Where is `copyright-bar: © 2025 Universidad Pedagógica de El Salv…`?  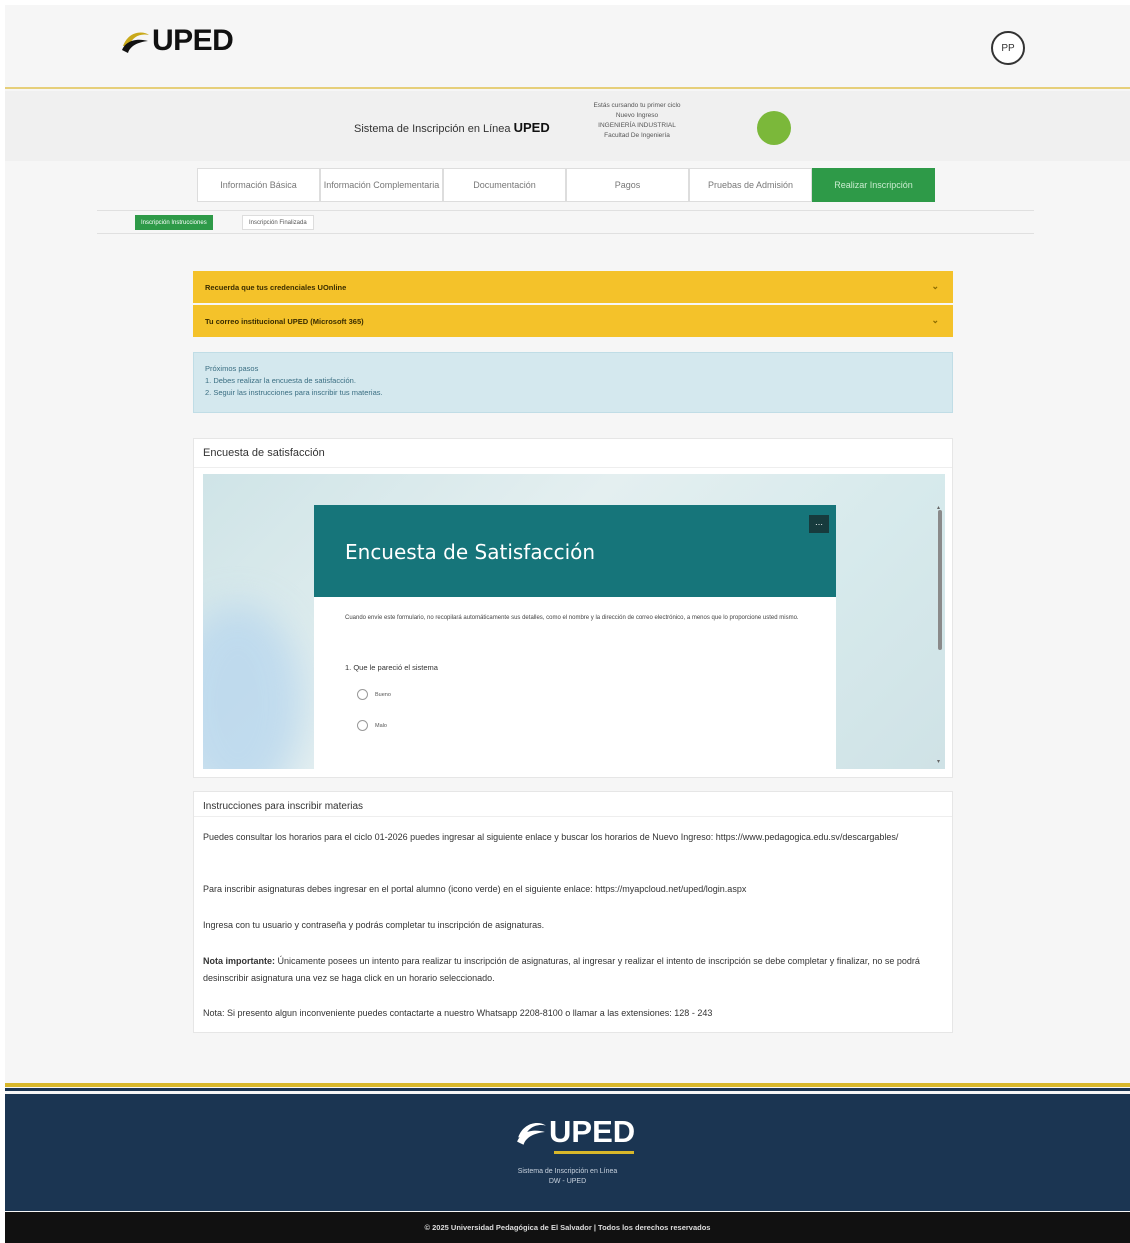
copyright-bar: © 2025 Universidad Pedagógica de El Salv… is located at coordinates (567, 1227).